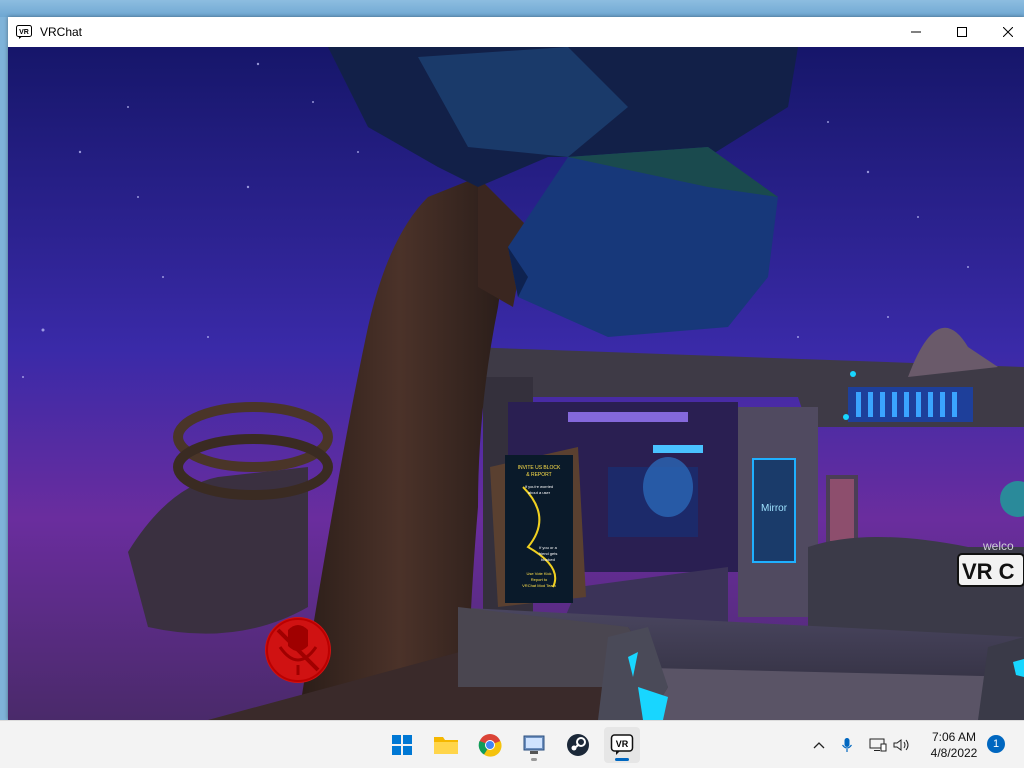 The height and width of the screenshot is (768, 1024). I want to click on close-button, so click(1004, 32).